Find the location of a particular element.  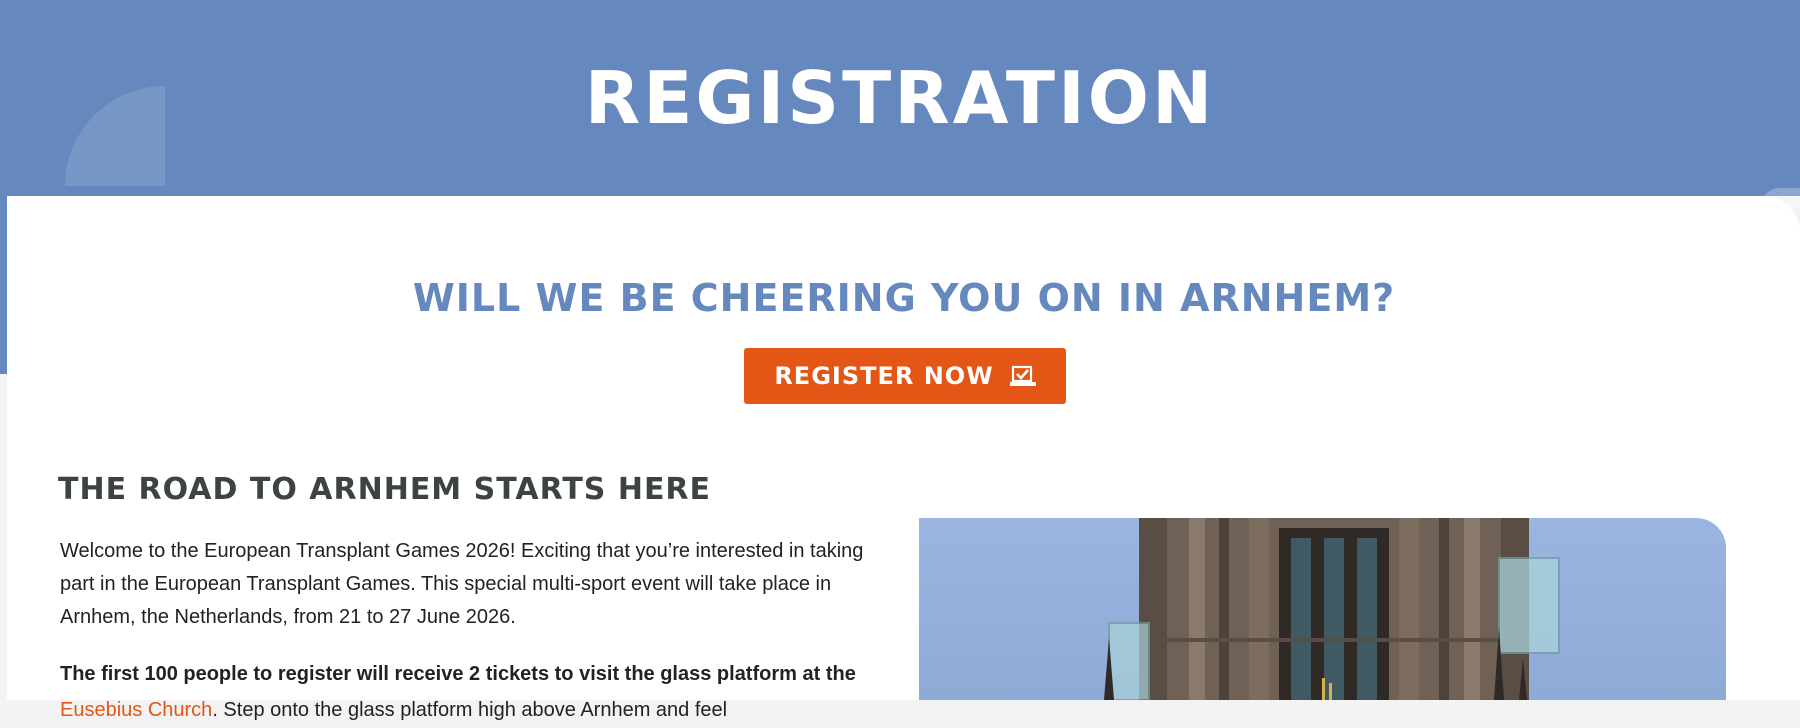

register-now-label: REGISTER NOW is located at coordinates (884, 376).